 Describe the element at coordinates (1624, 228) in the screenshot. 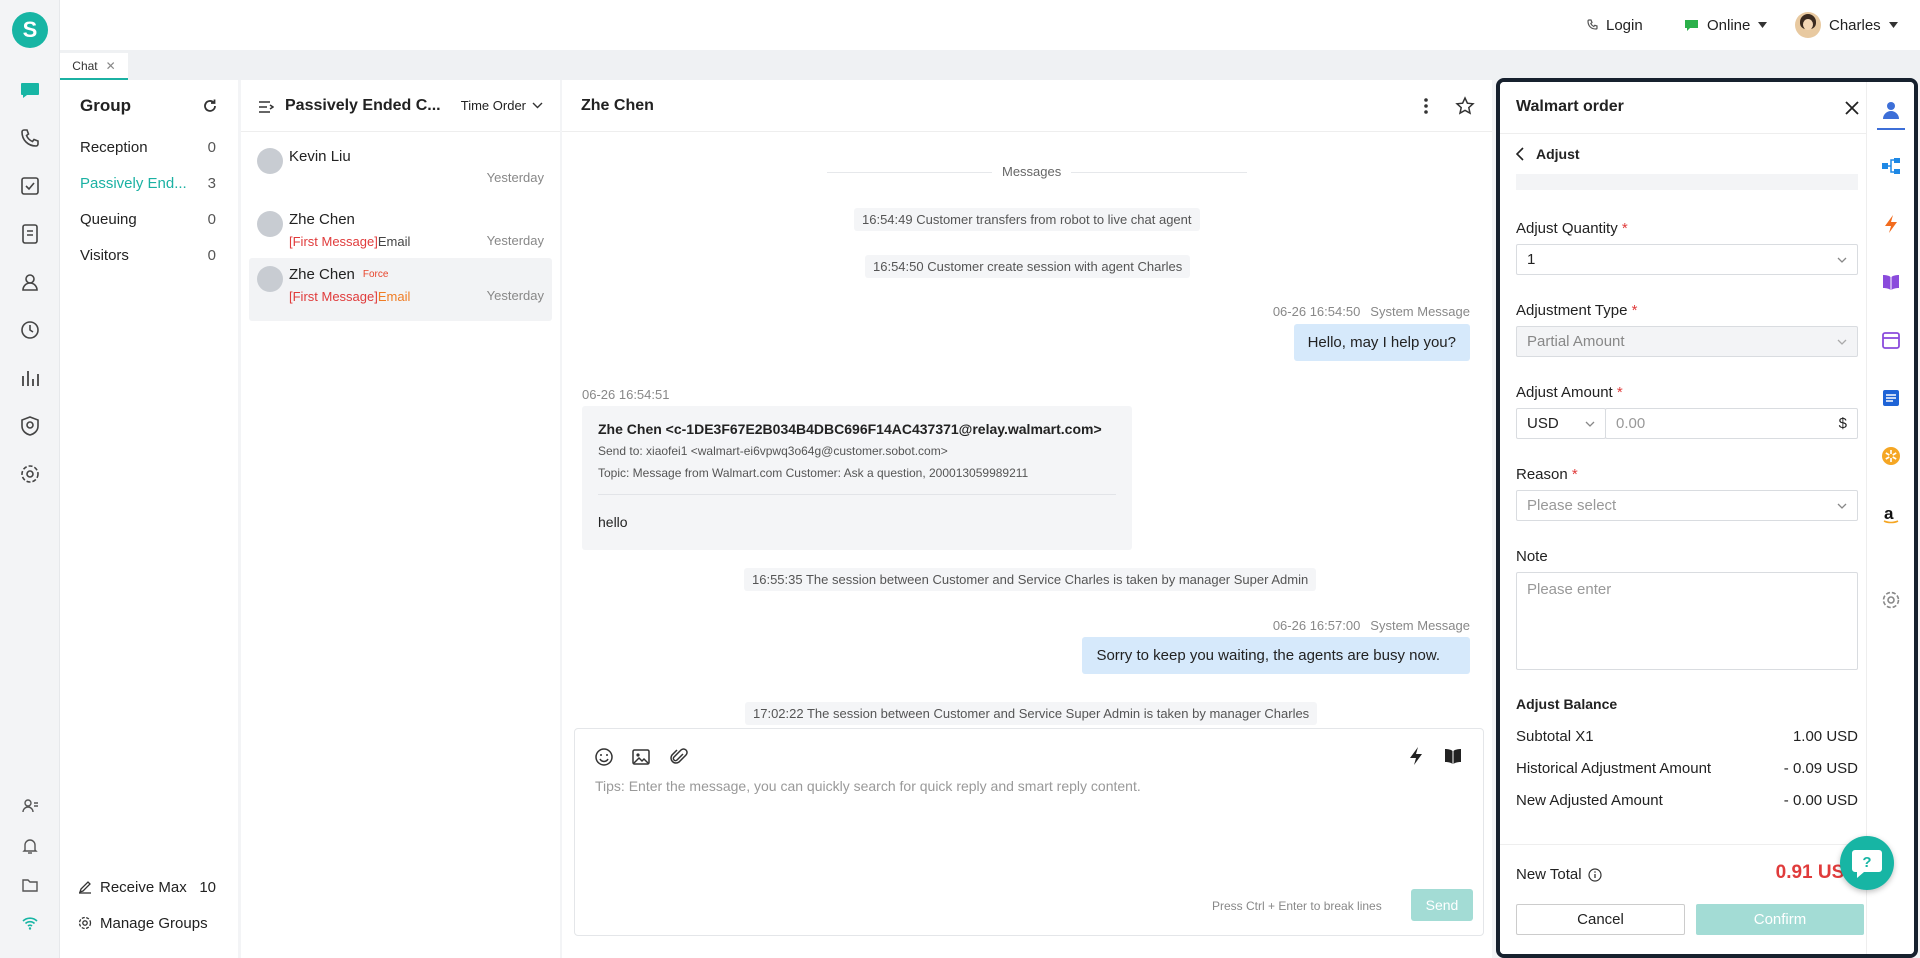

I see `required-mark: *` at that location.